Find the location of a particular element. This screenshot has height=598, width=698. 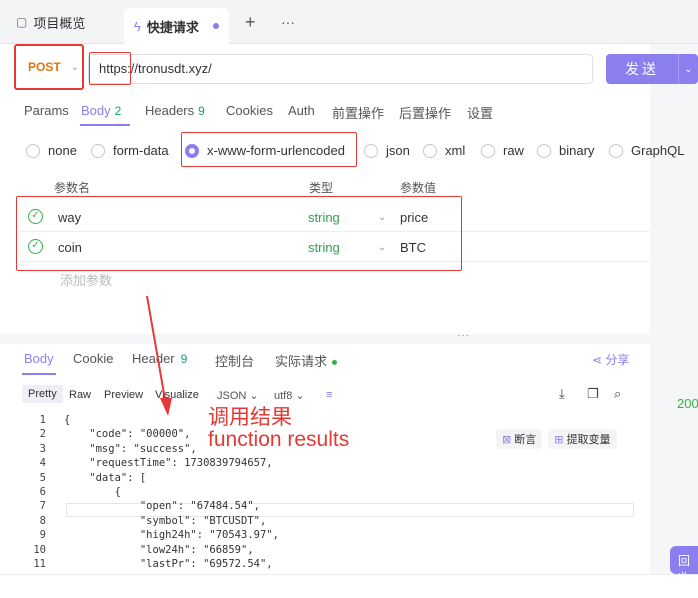

annotation-text-zh: 调用结果 is located at coordinates (250, 417).